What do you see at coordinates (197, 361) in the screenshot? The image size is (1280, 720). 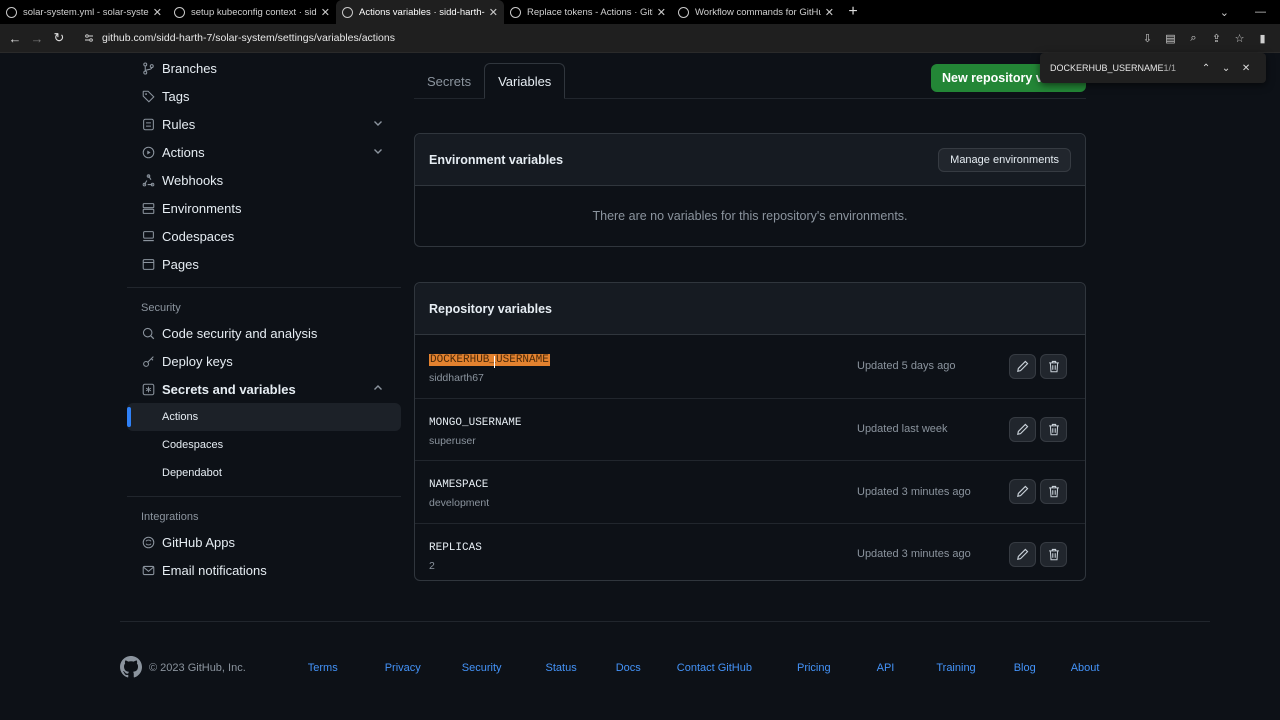 I see `sidebar-item-label: Deploy keys` at bounding box center [197, 361].